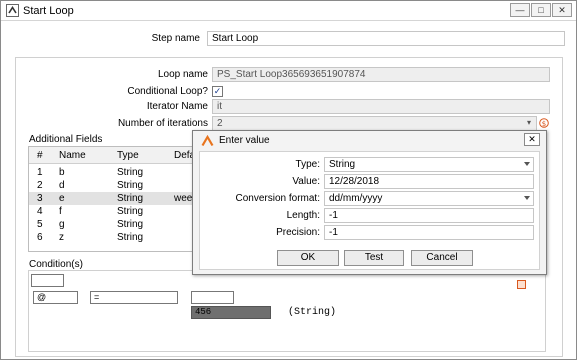 The width and height of the screenshot is (577, 360). I want to click on loop-name-label: Loop name, so click(182, 74).